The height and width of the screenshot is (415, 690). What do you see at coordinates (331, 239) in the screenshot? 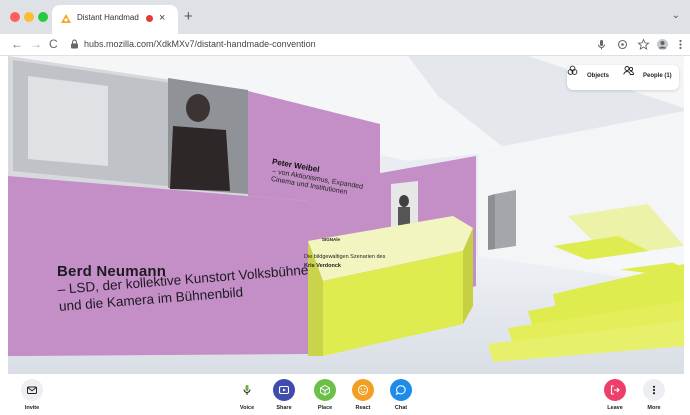
I see `signals-label: SIGNAle` at bounding box center [331, 239].